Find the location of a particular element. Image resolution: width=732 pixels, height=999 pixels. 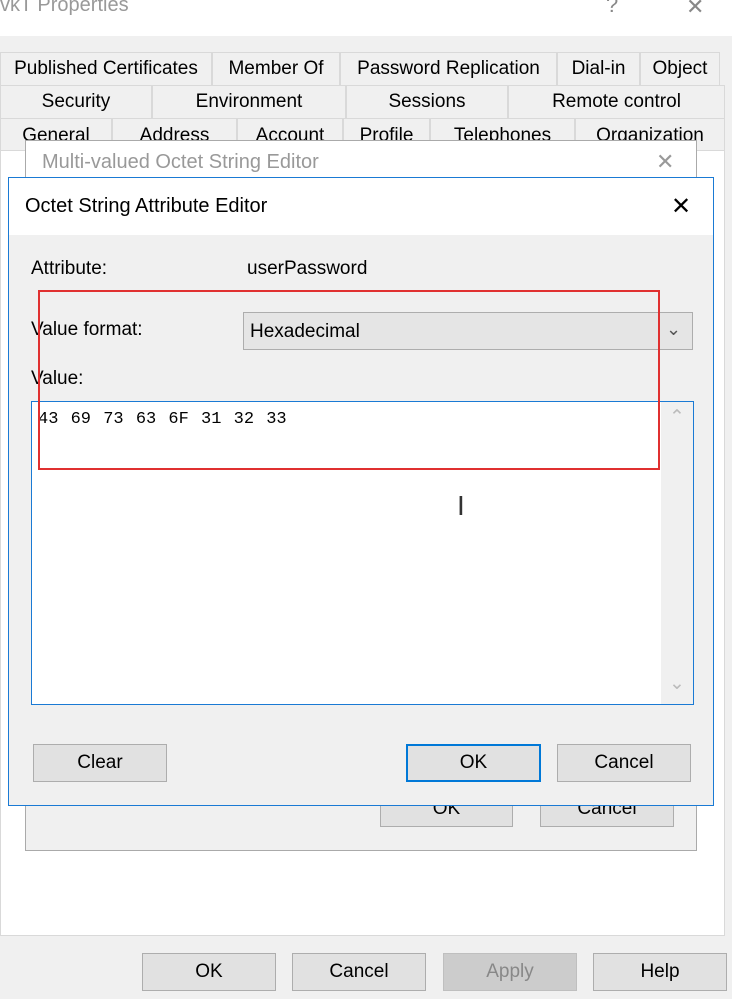

scroll-up-icon: ⌃ is located at coordinates (677, 417).